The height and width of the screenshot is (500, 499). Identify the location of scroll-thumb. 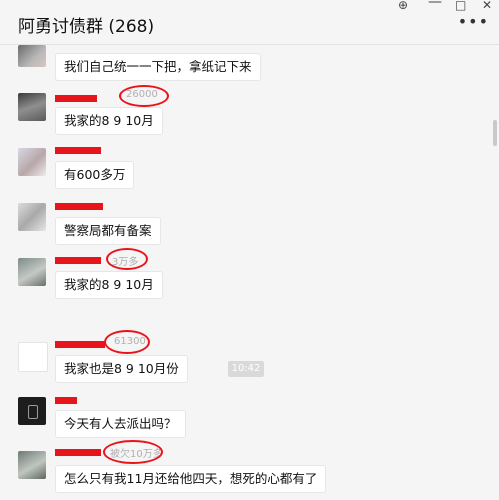
(495, 133).